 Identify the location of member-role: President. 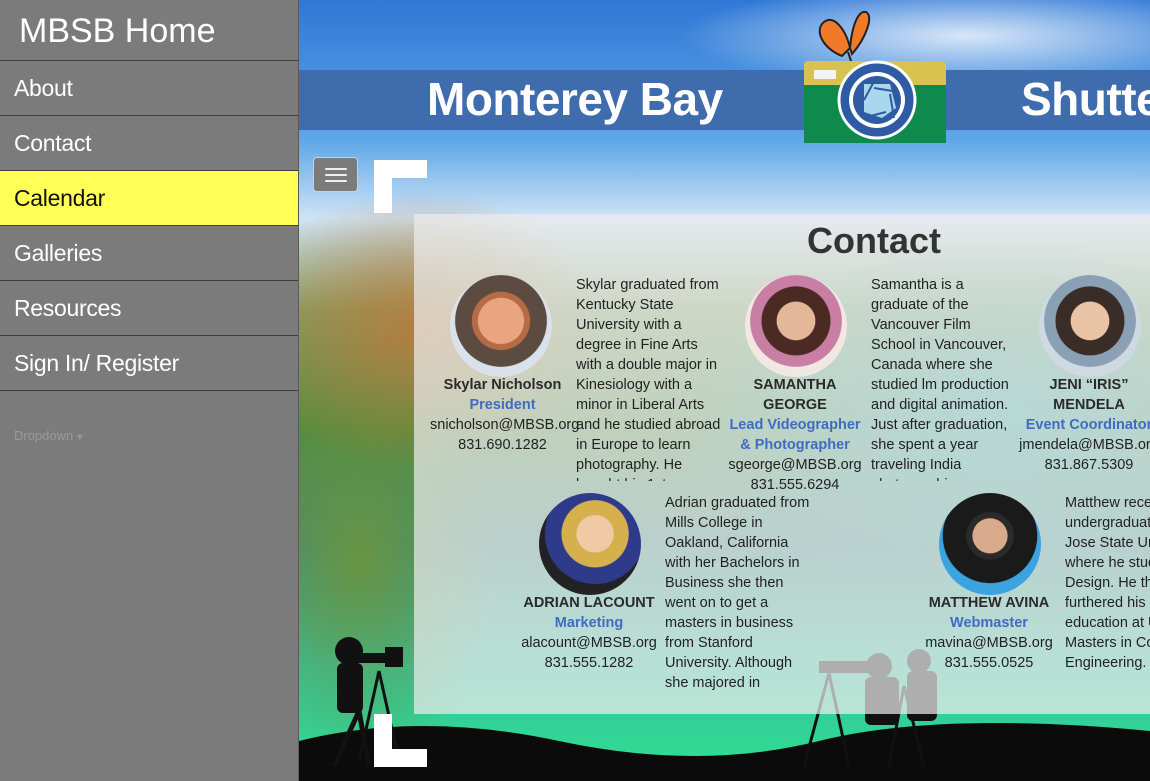
(502, 405).